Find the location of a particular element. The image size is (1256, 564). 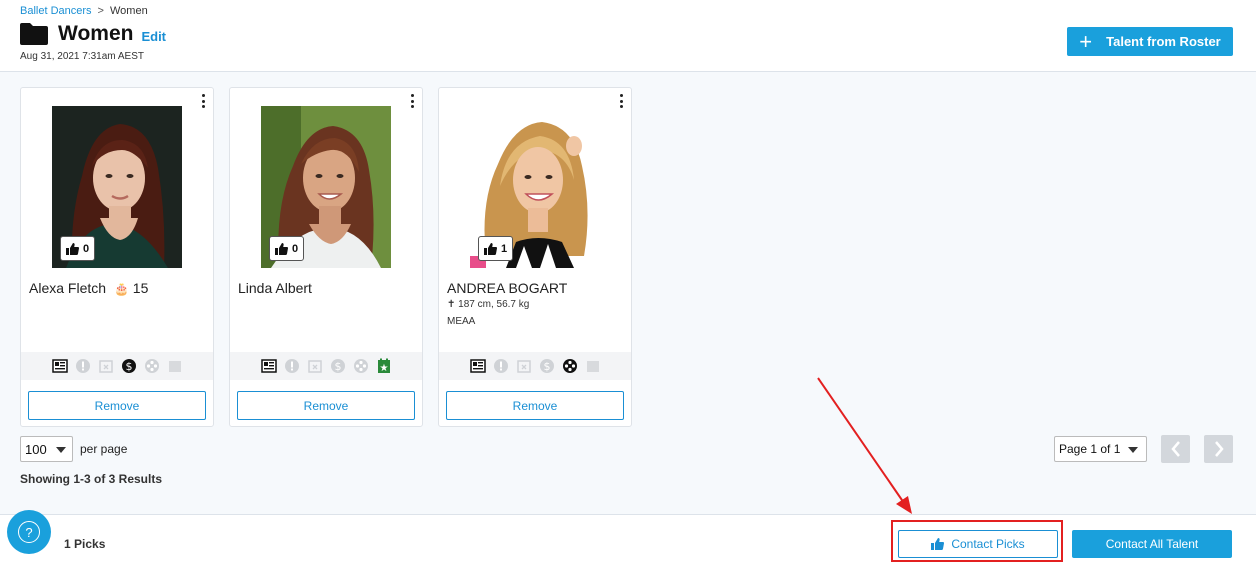

calendar-approved-icon: ★ is located at coordinates (384, 366).